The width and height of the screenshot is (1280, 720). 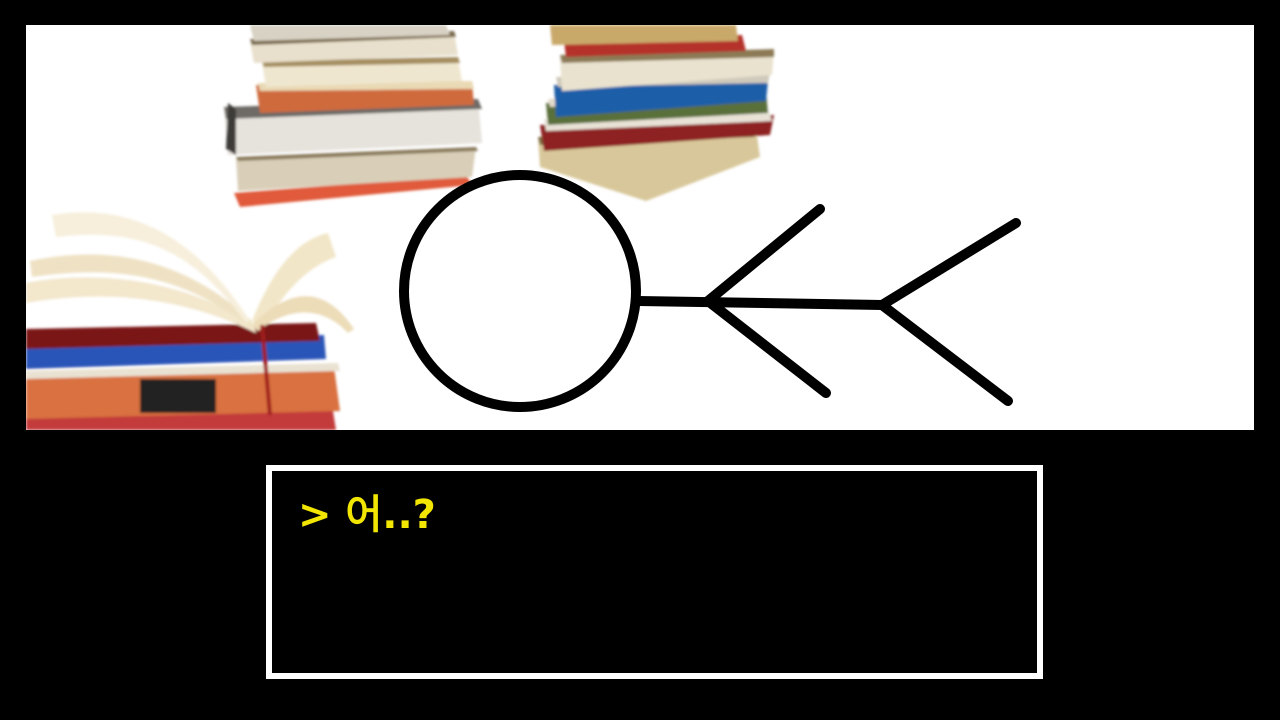 I want to click on dialog-text: > 어..?, so click(x=367, y=515).